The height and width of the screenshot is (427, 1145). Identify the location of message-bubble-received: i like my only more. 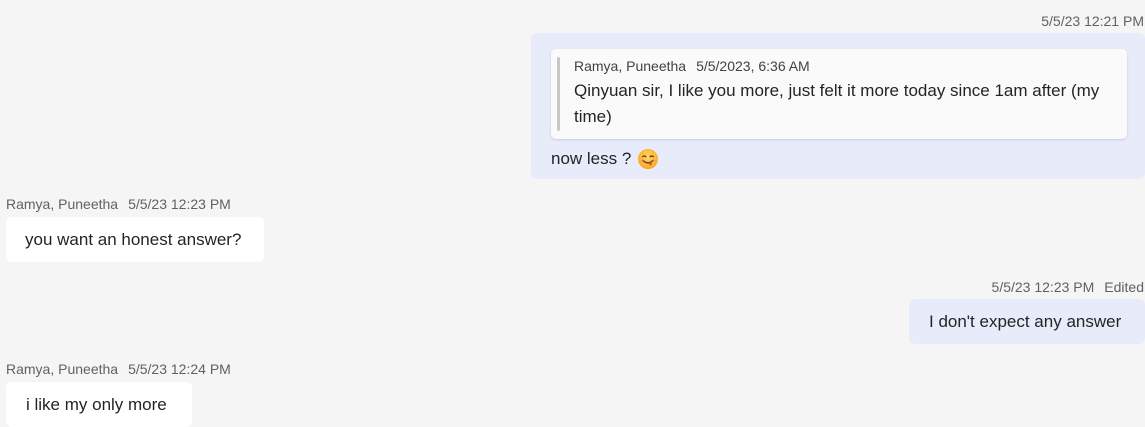
(99, 404).